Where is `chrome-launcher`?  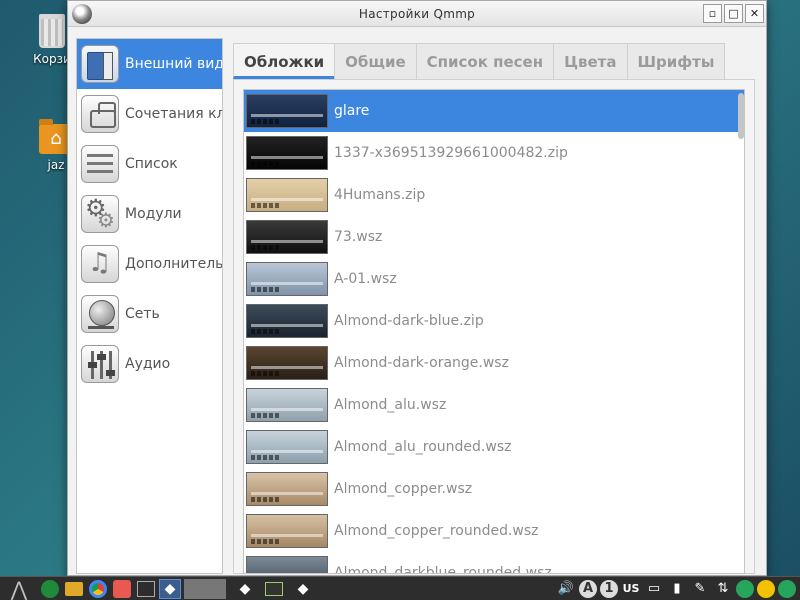 chrome-launcher is located at coordinates (98, 589).